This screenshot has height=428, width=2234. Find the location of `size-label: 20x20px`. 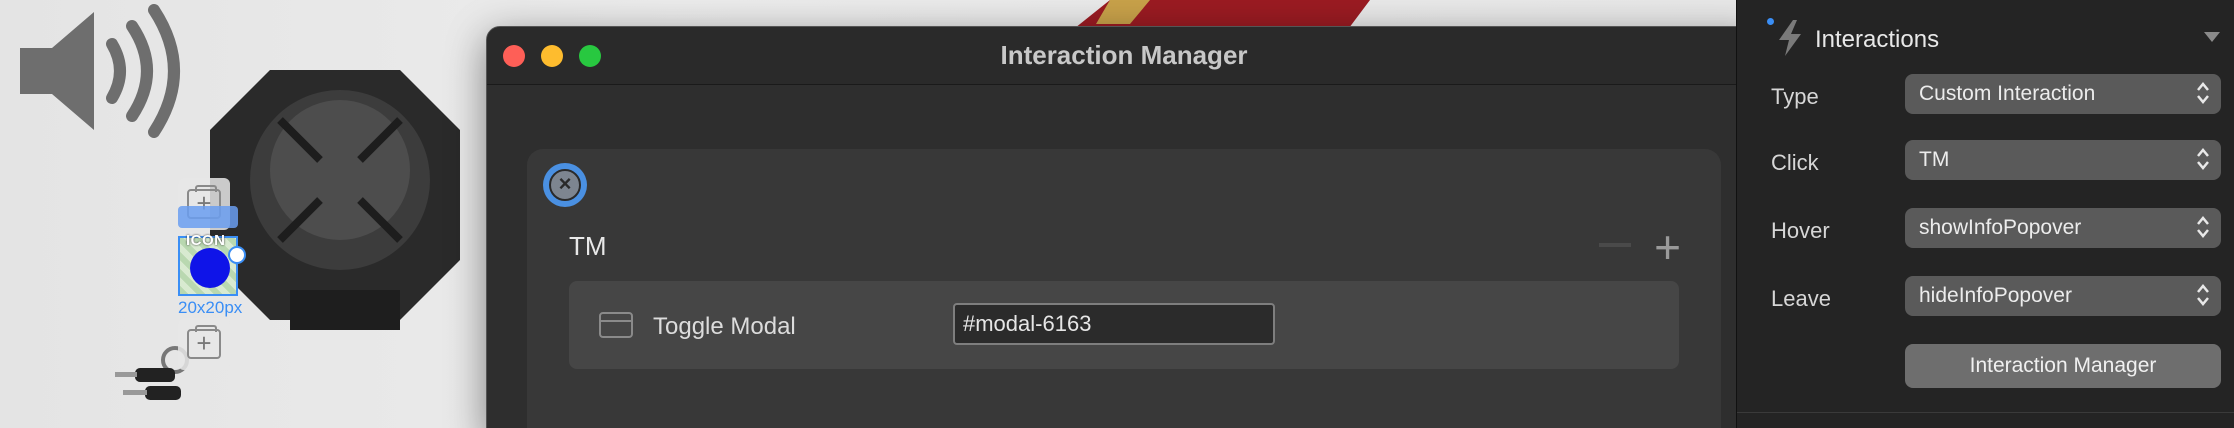

size-label: 20x20px is located at coordinates (210, 307).